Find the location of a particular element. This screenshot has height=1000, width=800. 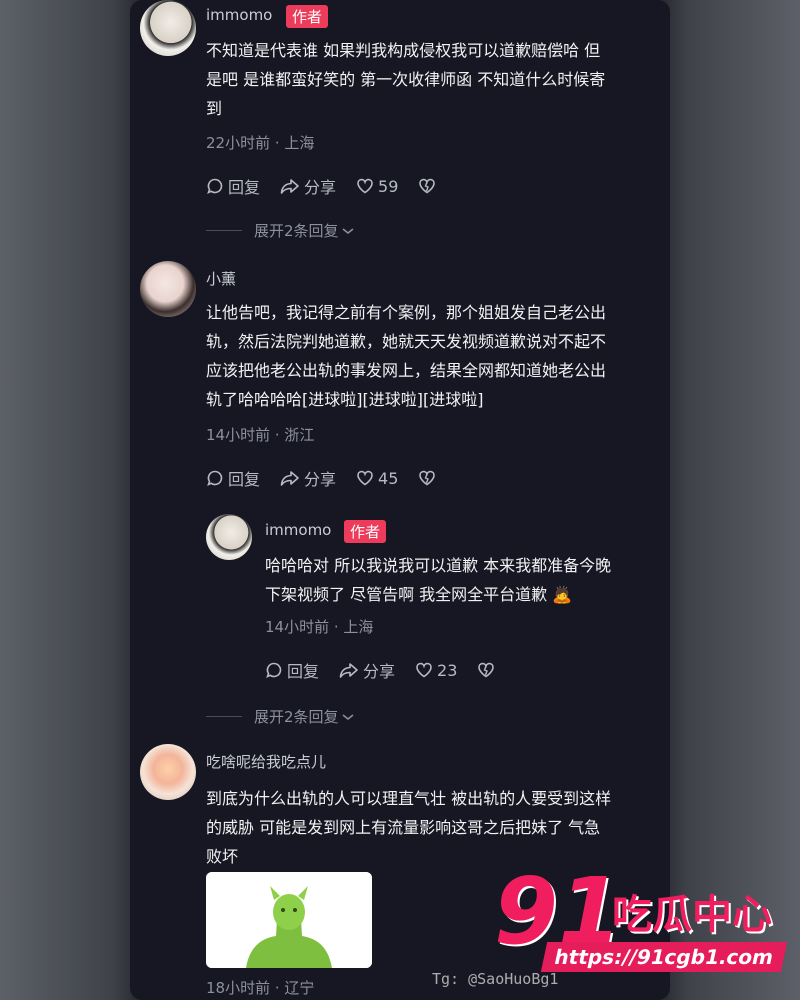

comment-meta: 14小时前 · 浙江 is located at coordinates (260, 435).